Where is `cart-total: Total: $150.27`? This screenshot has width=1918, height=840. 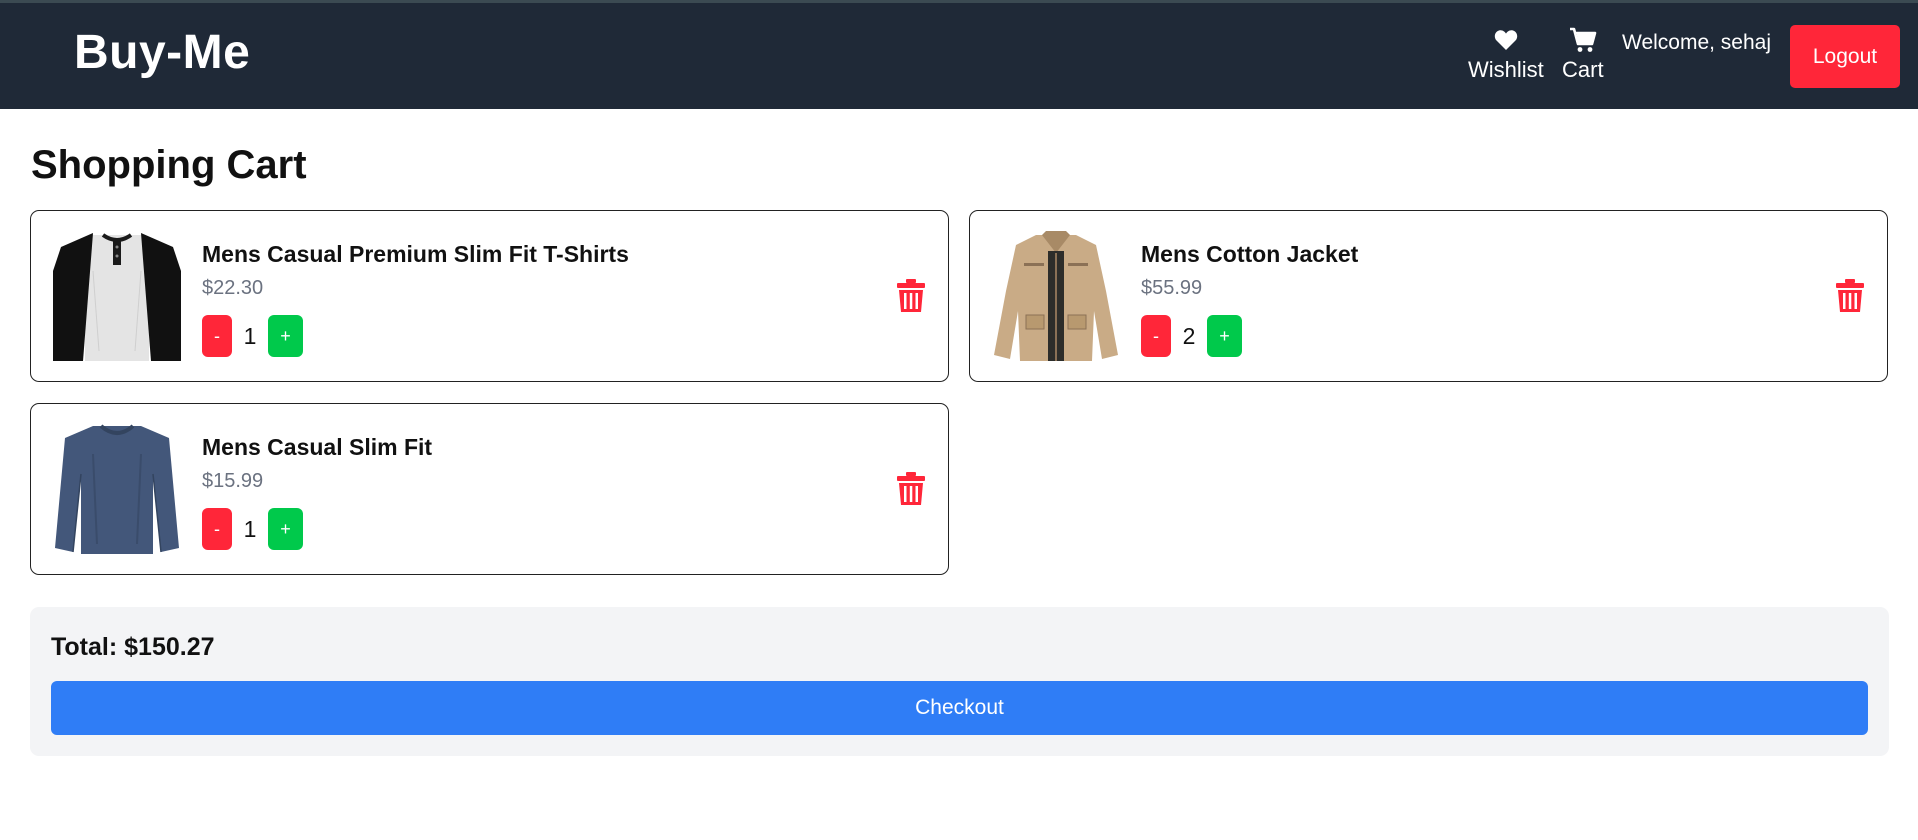 cart-total: Total: $150.27 is located at coordinates (133, 647).